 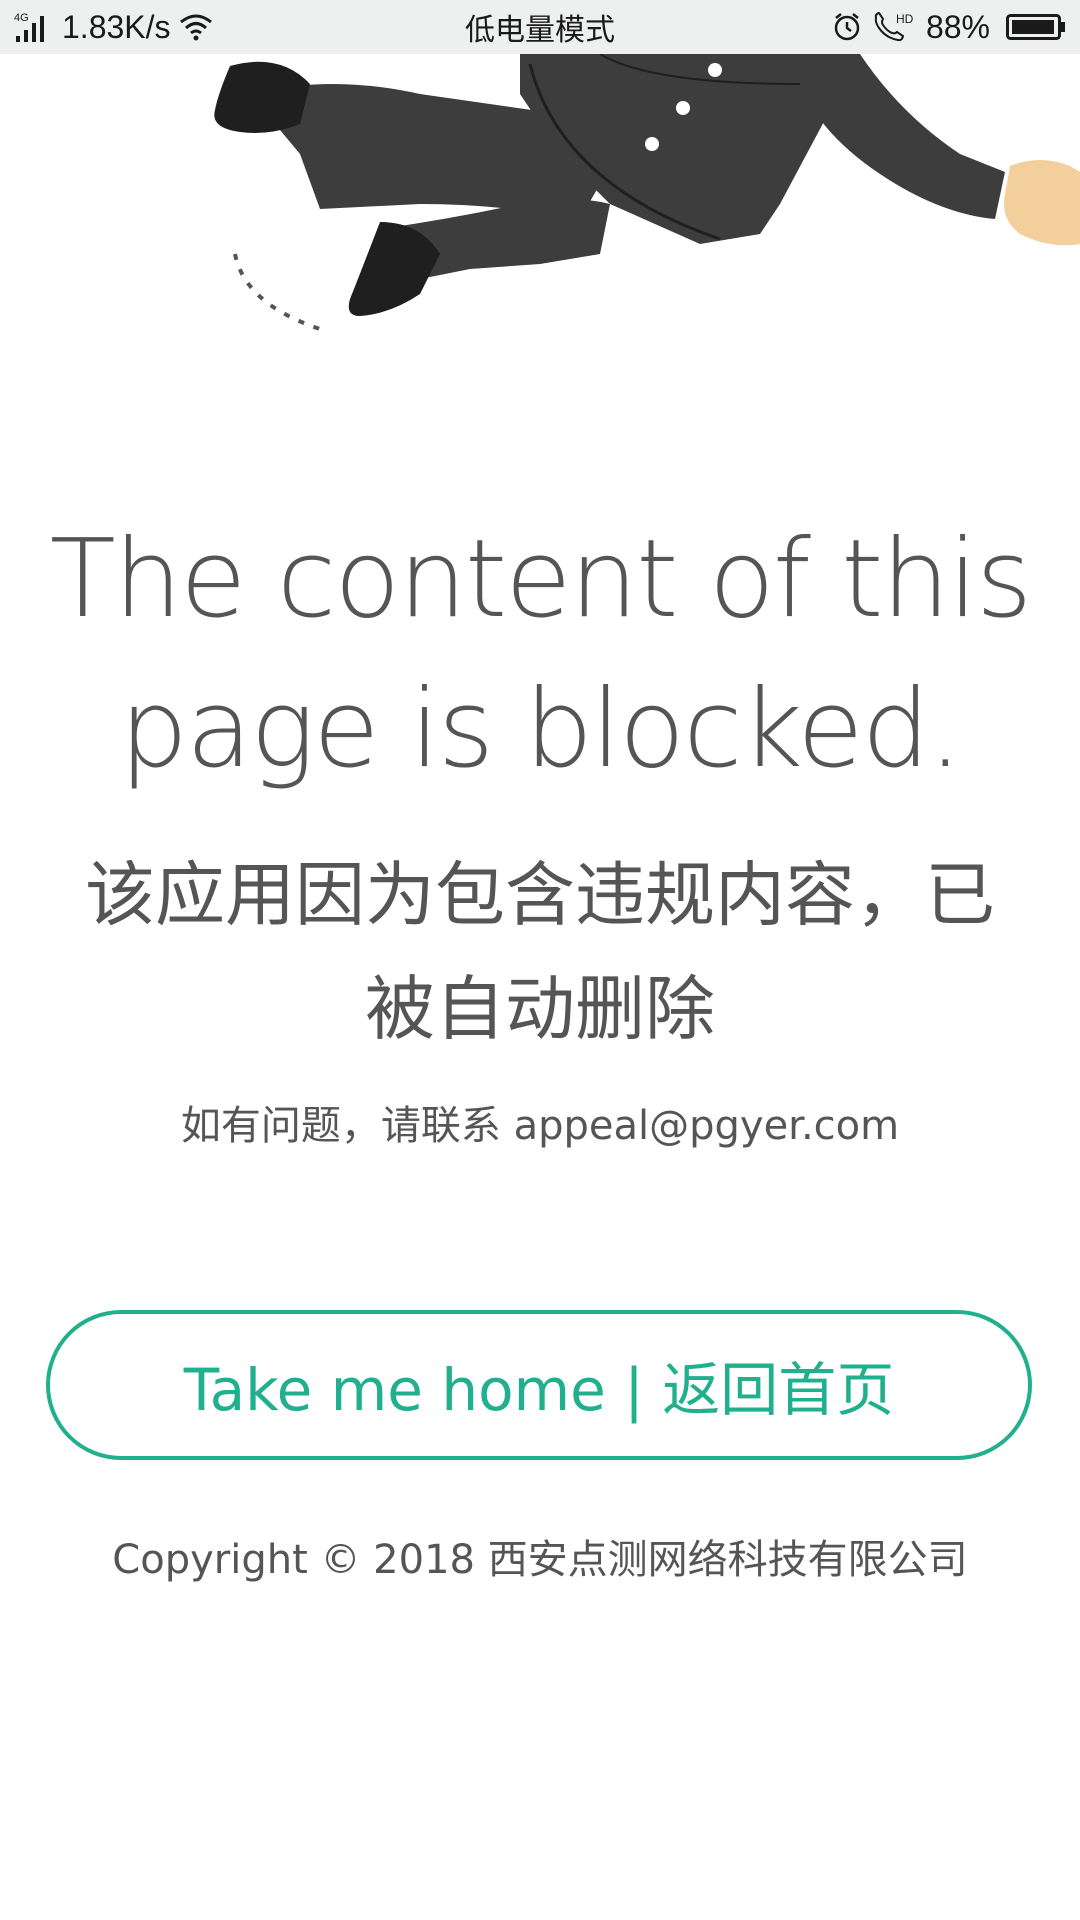 What do you see at coordinates (539, 1390) in the screenshot?
I see `take-me-home-label: Take me home | 返回首页` at bounding box center [539, 1390].